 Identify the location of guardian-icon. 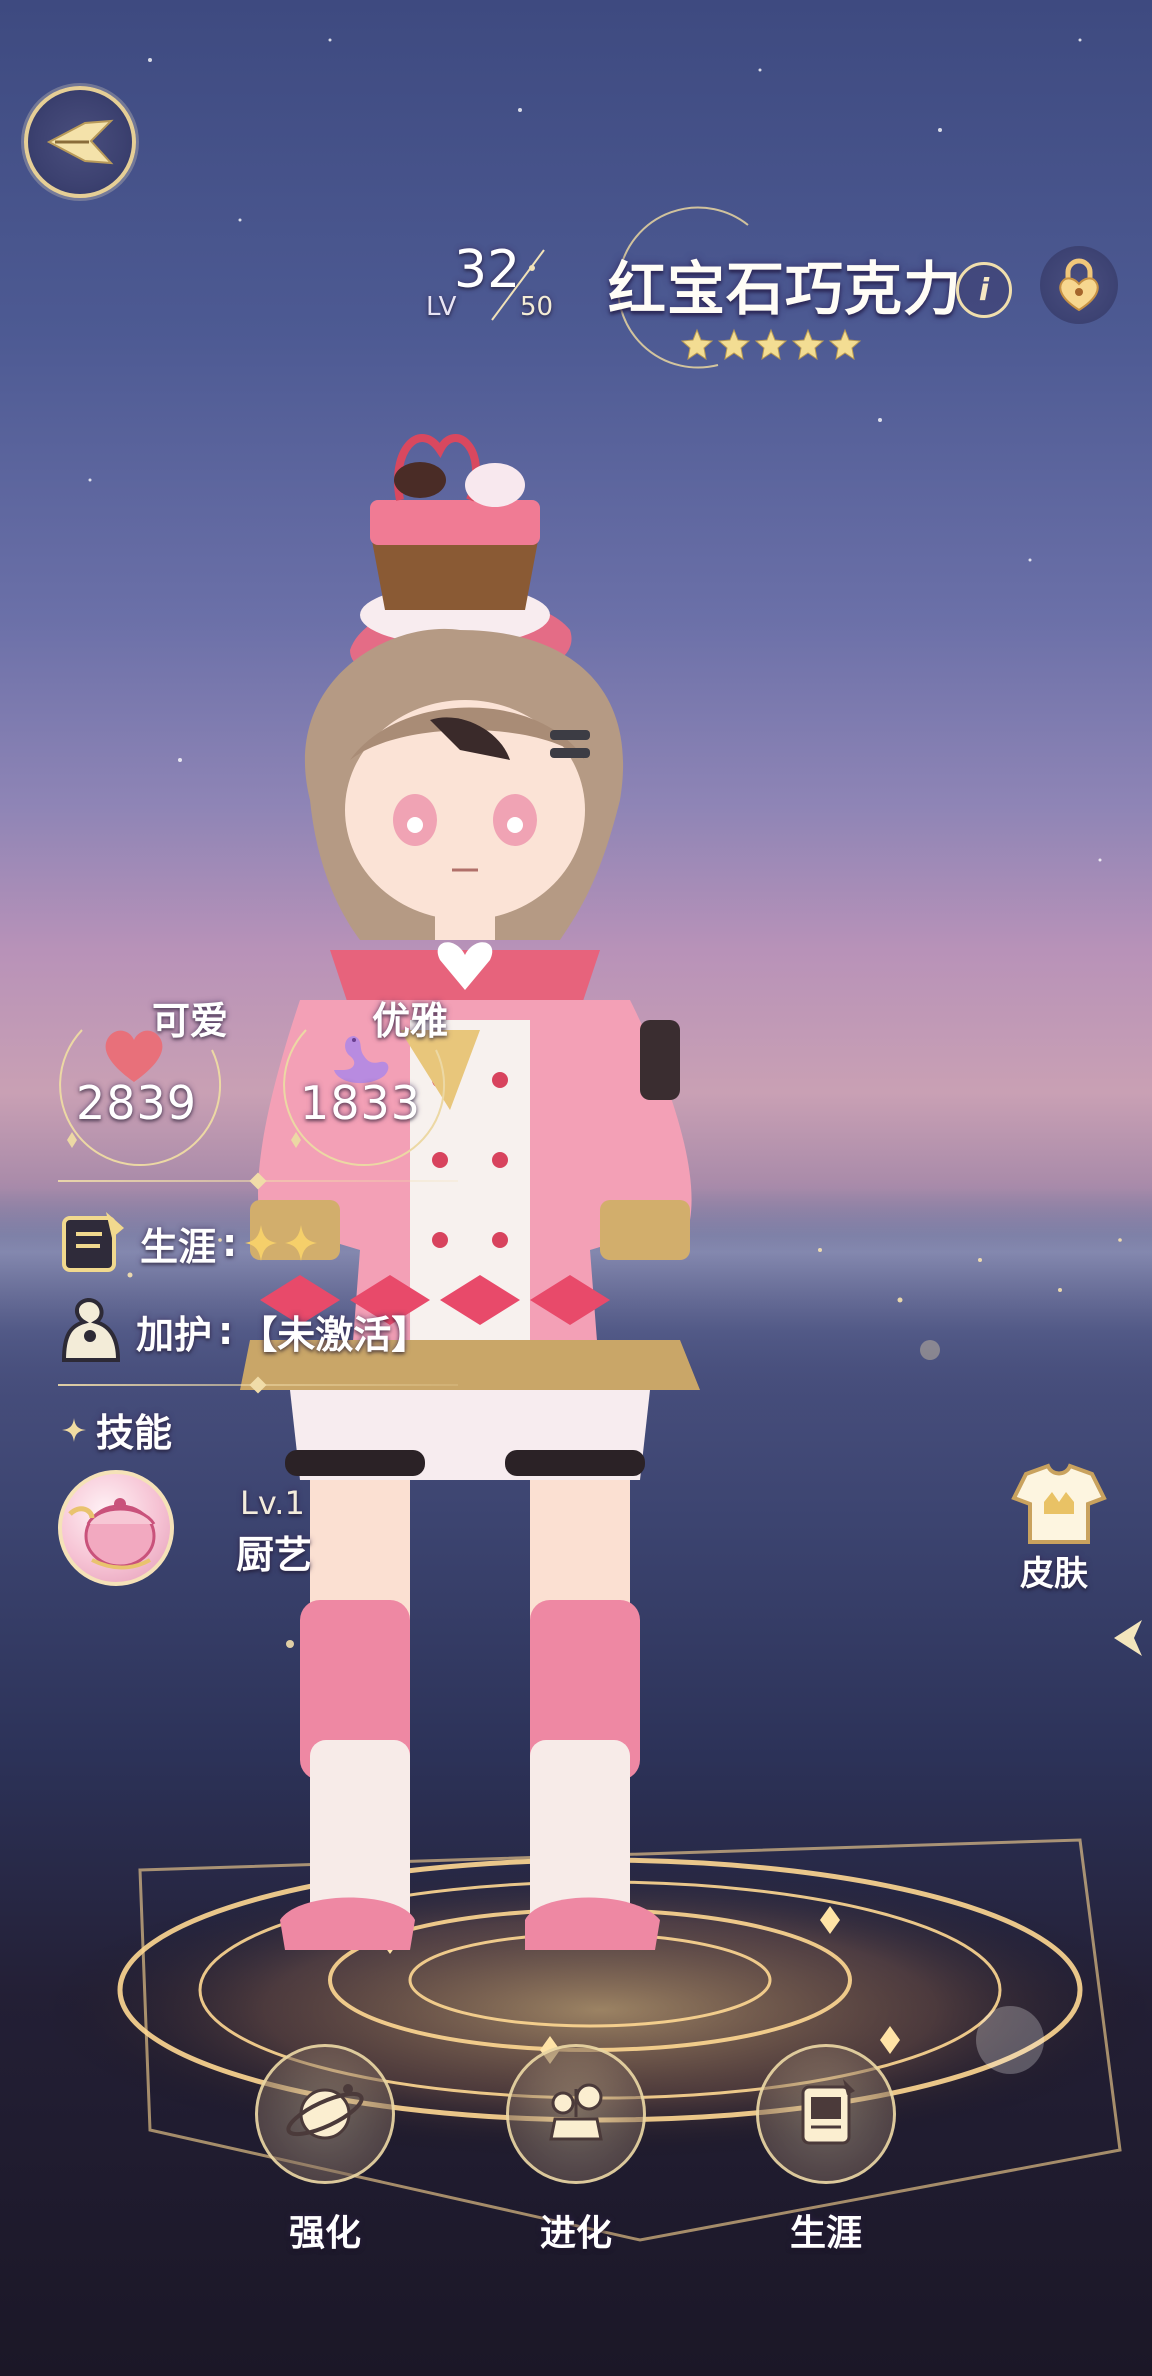
(91, 1329).